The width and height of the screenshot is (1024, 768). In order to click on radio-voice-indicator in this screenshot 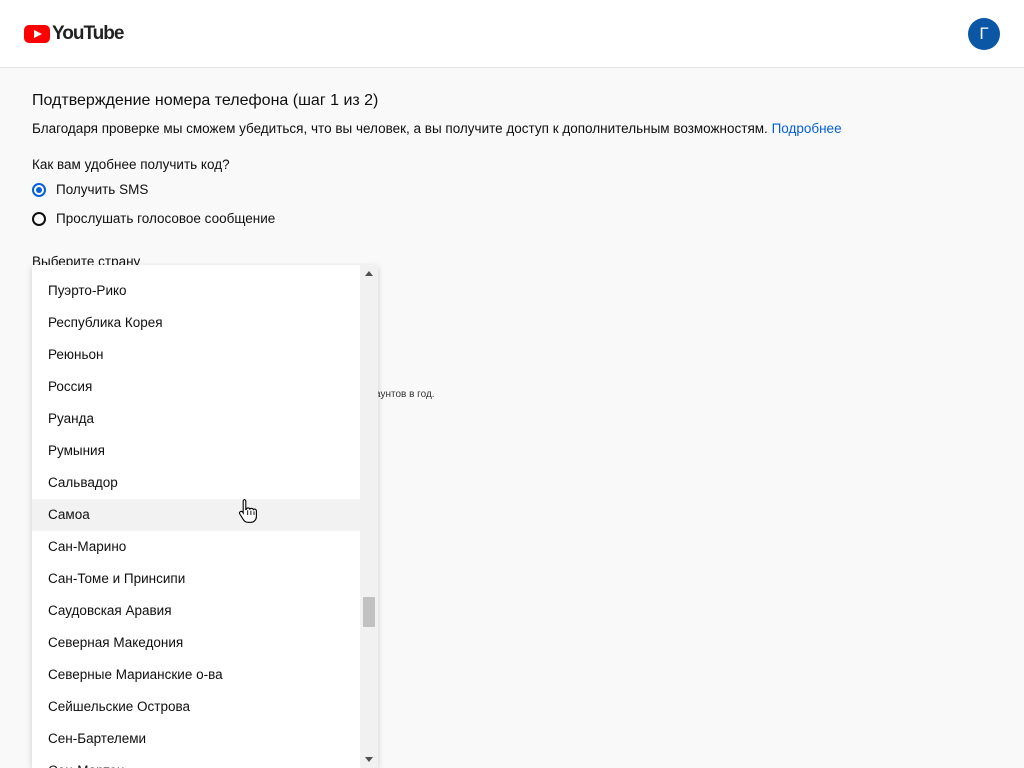, I will do `click(39, 218)`.